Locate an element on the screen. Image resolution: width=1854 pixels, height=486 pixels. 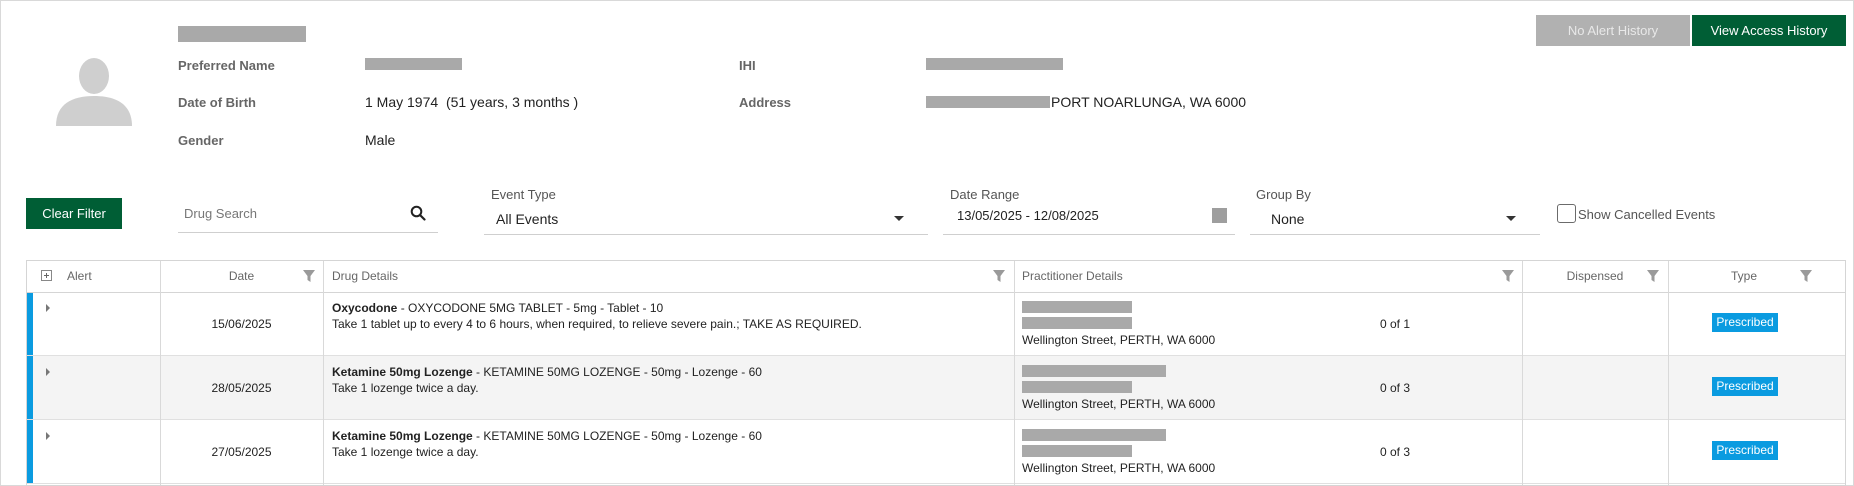
expand-all-icon is located at coordinates (46, 275).